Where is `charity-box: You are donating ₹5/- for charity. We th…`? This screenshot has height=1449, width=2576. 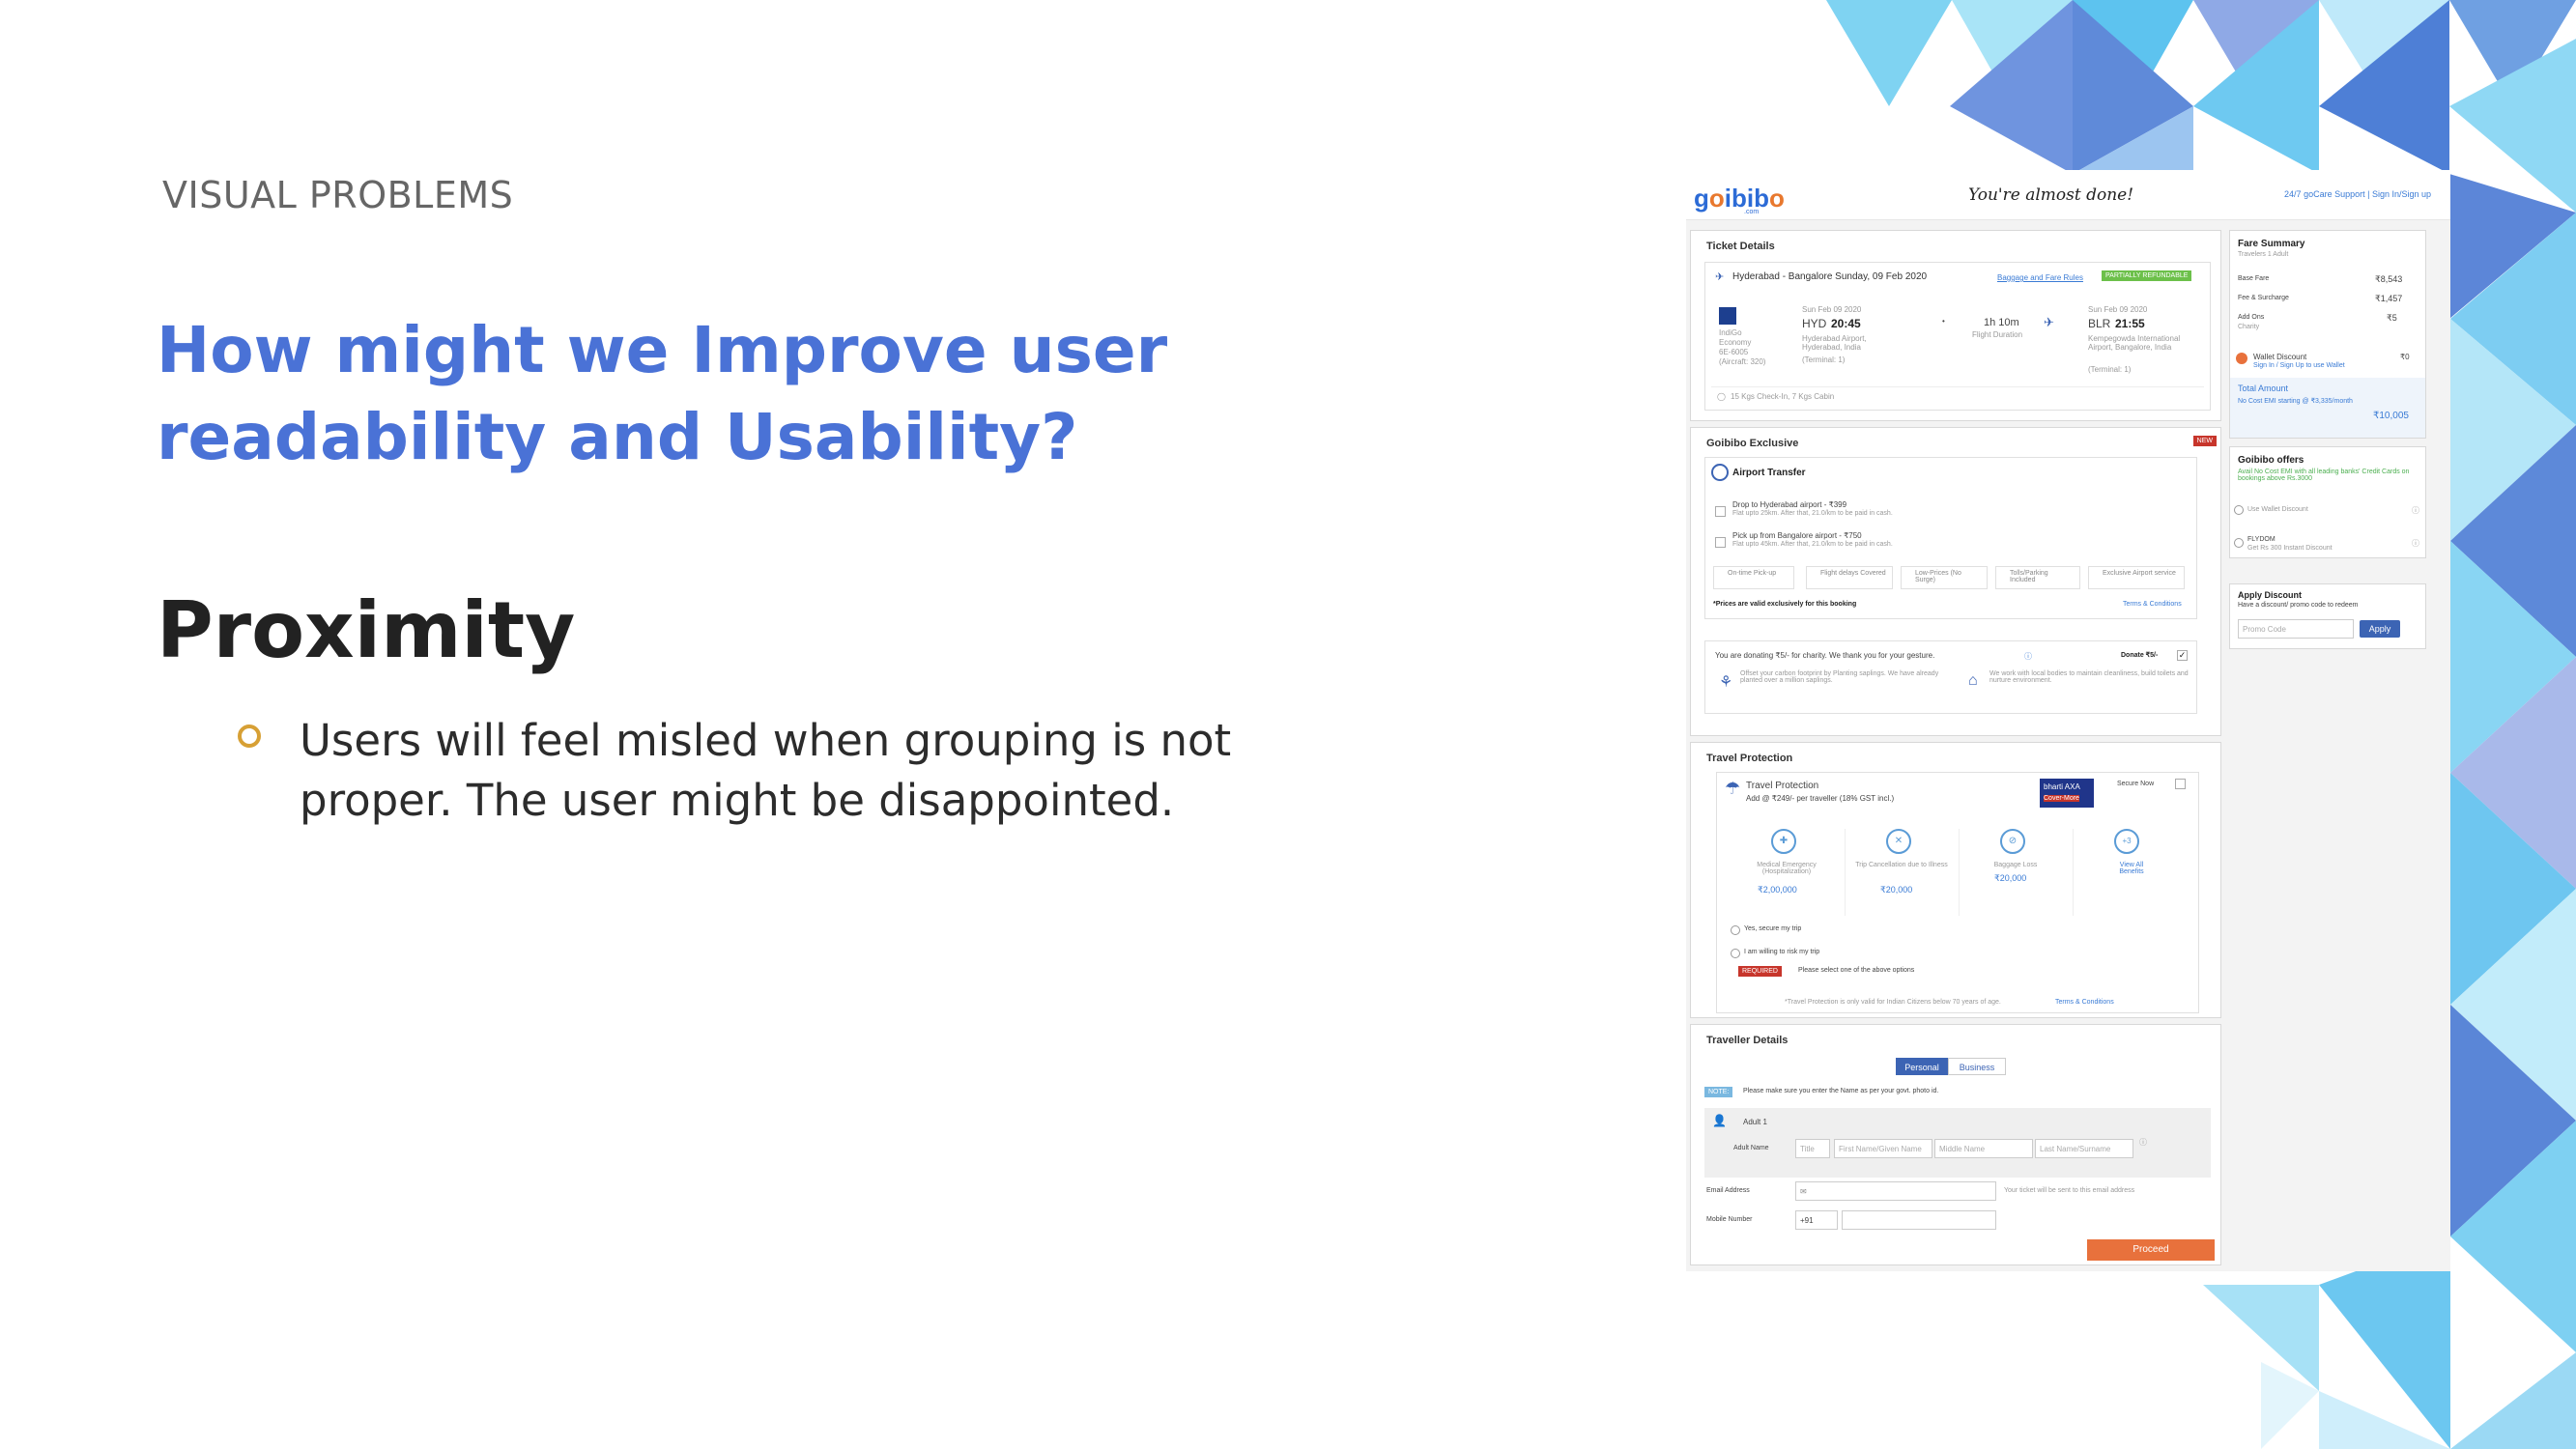
charity-box: You are donating ₹5/- for charity. We th… is located at coordinates (1951, 677).